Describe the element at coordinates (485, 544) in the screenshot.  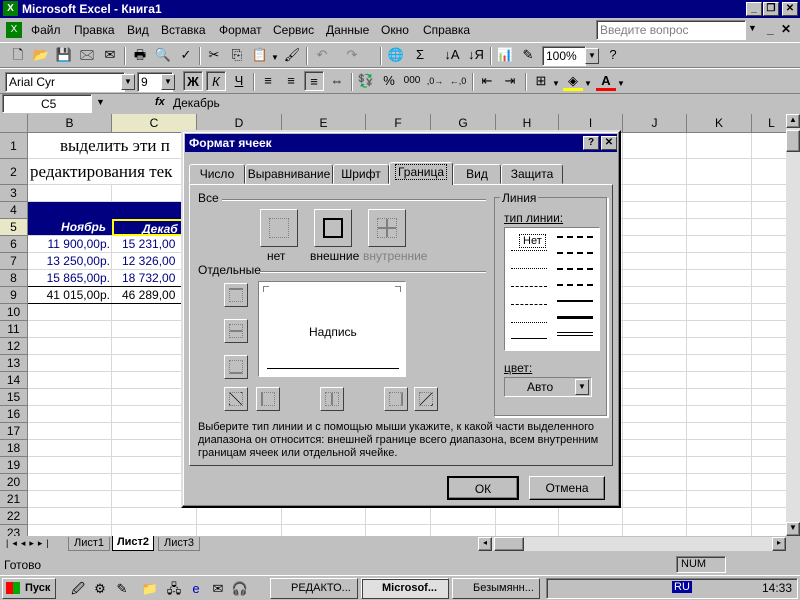
I see `scroll-left-icon: ◂` at that location.